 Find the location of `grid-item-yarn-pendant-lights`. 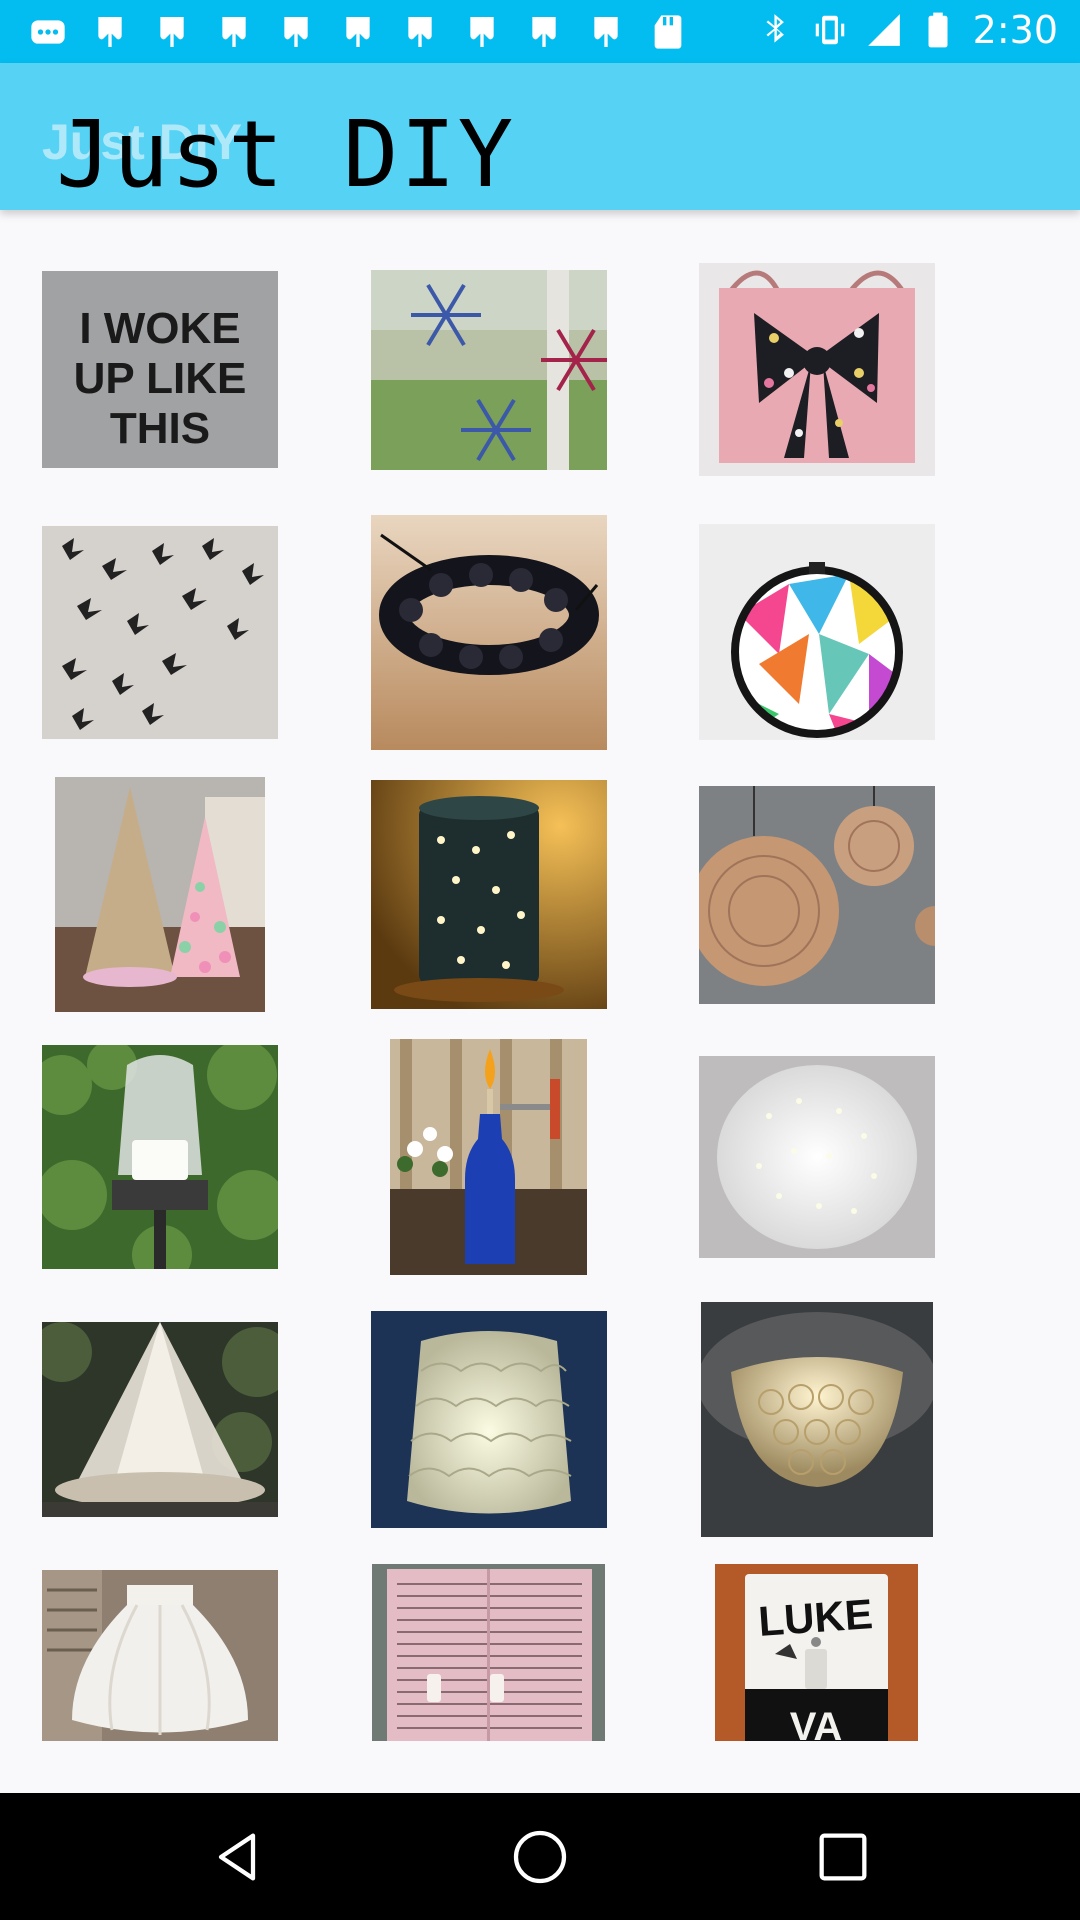

grid-item-yarn-pendant-lights is located at coordinates (817, 895).